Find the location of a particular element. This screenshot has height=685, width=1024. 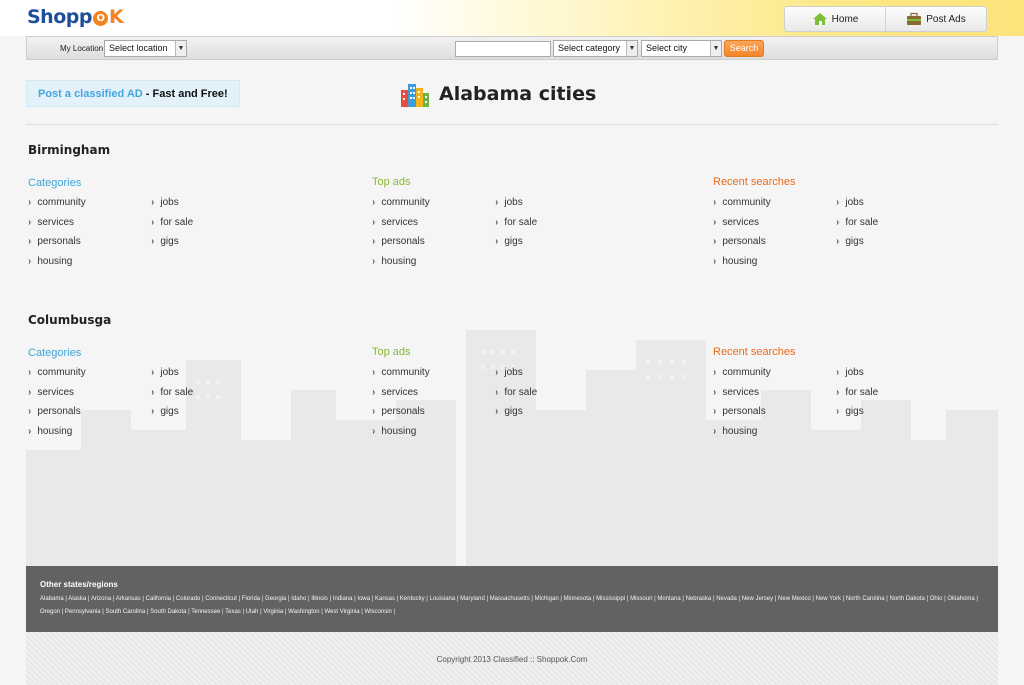

state-link: Pennsylvania is located at coordinates (83, 612).